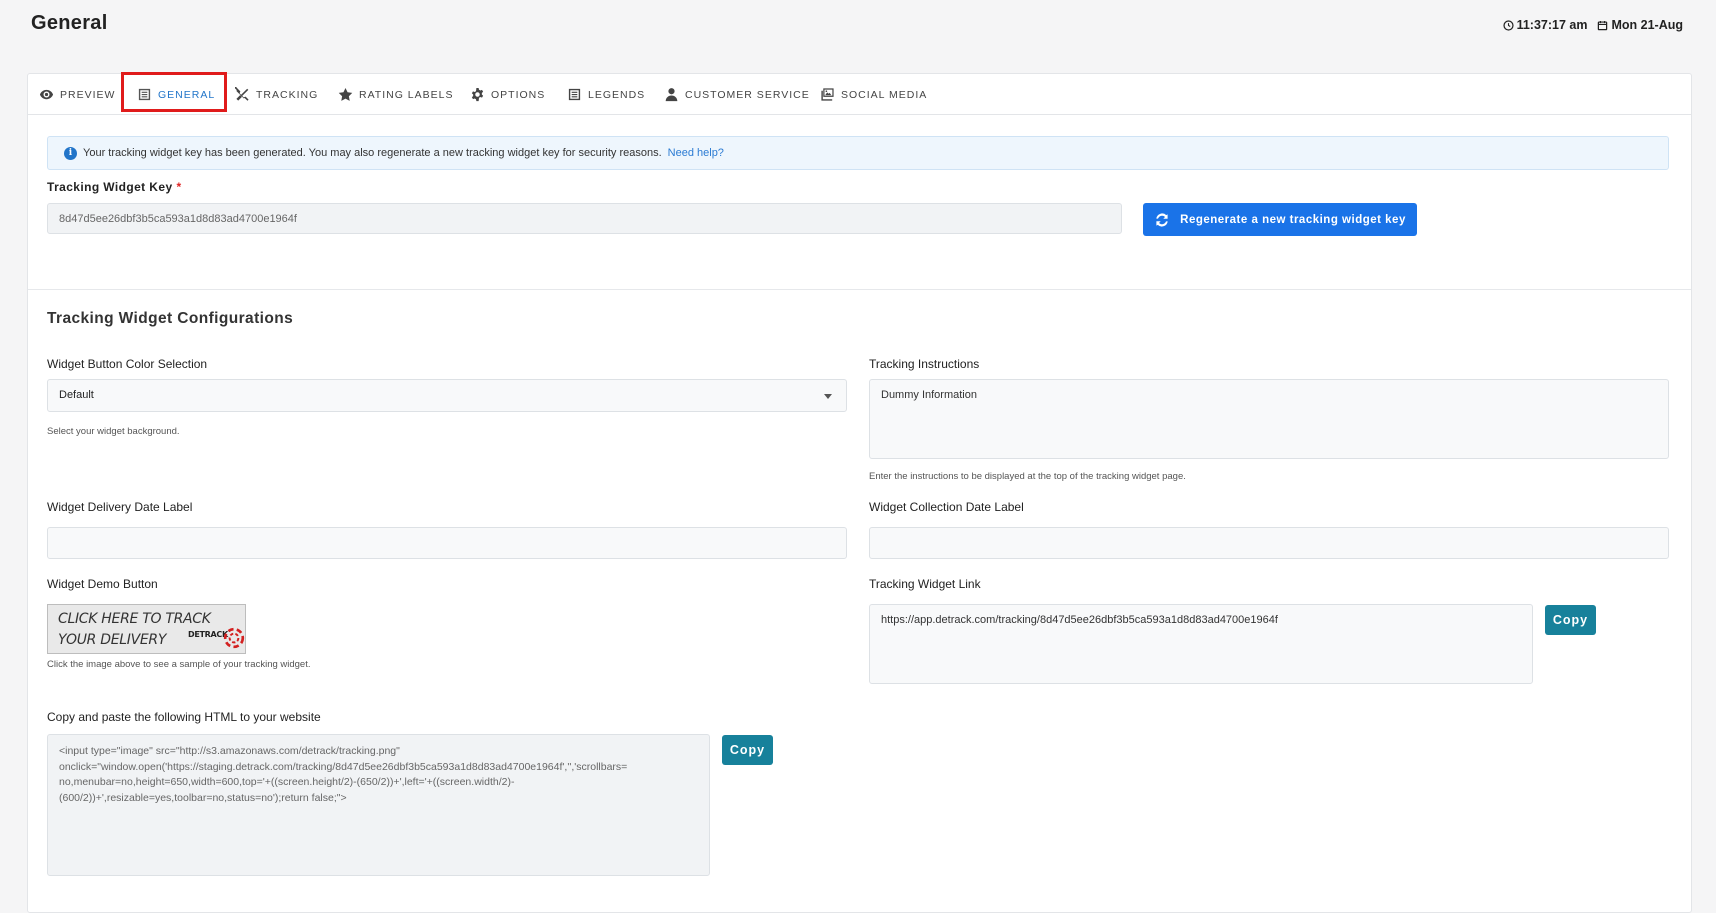 The image size is (1716, 913). I want to click on widget-key-label-text: Tracking Widget Key, so click(110, 187).